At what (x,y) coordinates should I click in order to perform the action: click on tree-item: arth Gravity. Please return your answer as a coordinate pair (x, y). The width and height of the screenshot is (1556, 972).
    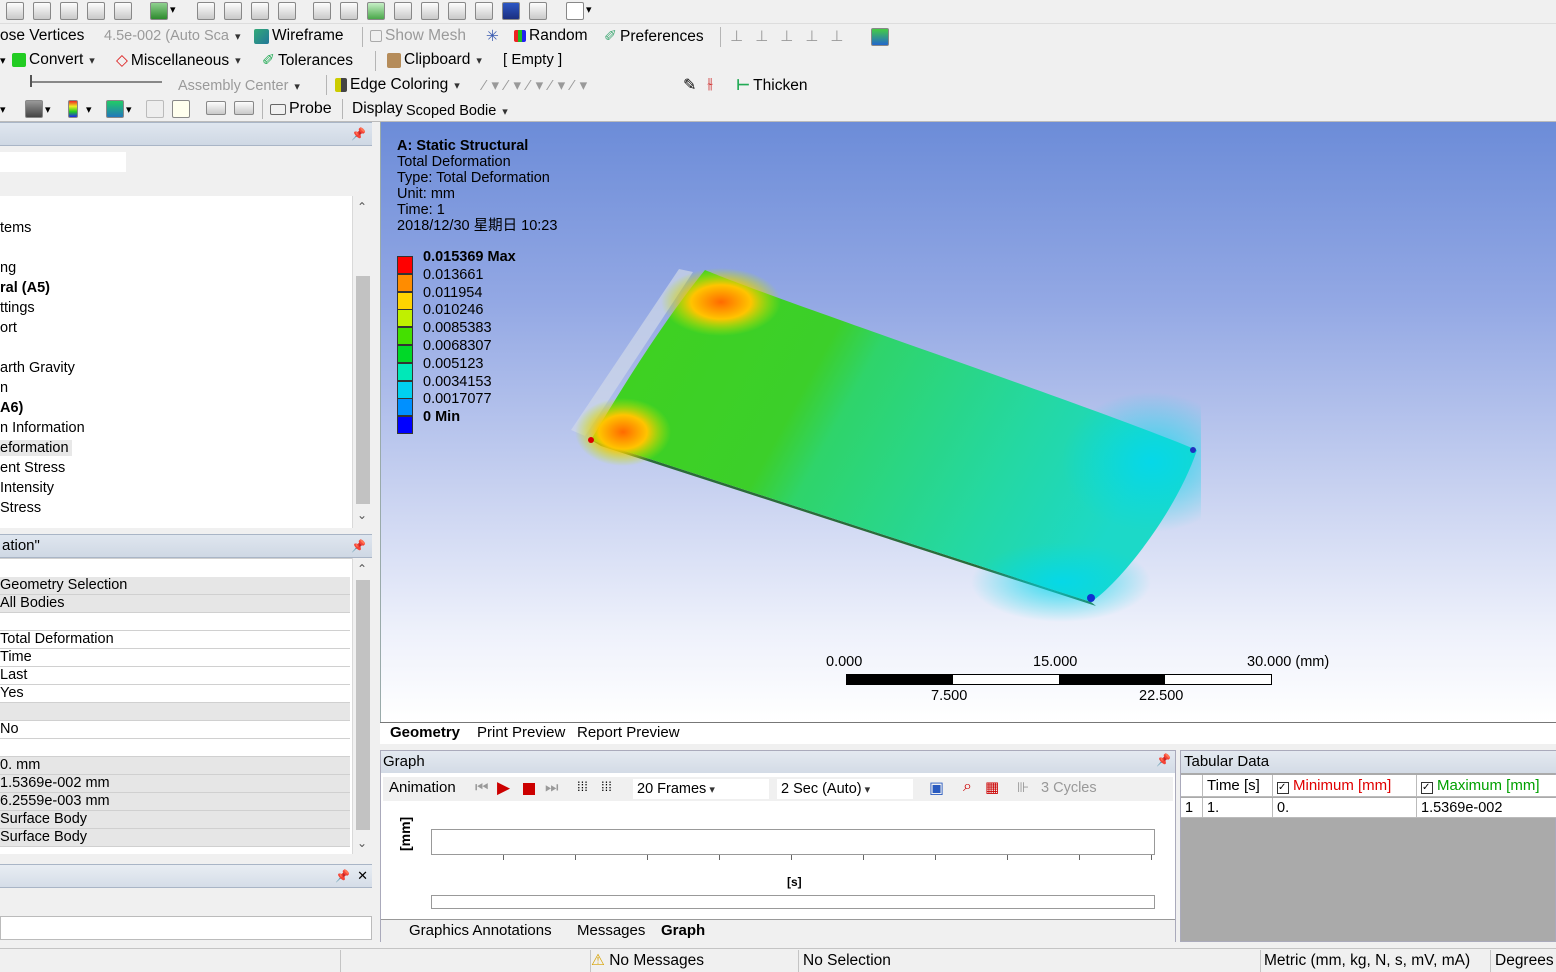
    Looking at the image, I should click on (37, 368).